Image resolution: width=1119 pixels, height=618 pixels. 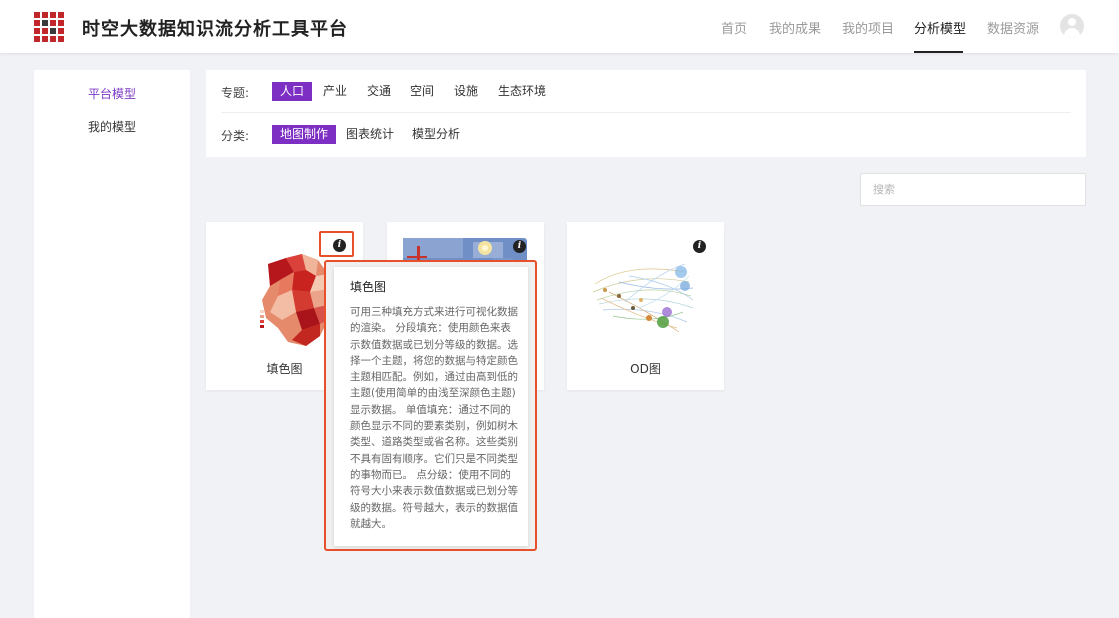 What do you see at coordinates (973, 189) in the screenshot?
I see `search-input` at bounding box center [973, 189].